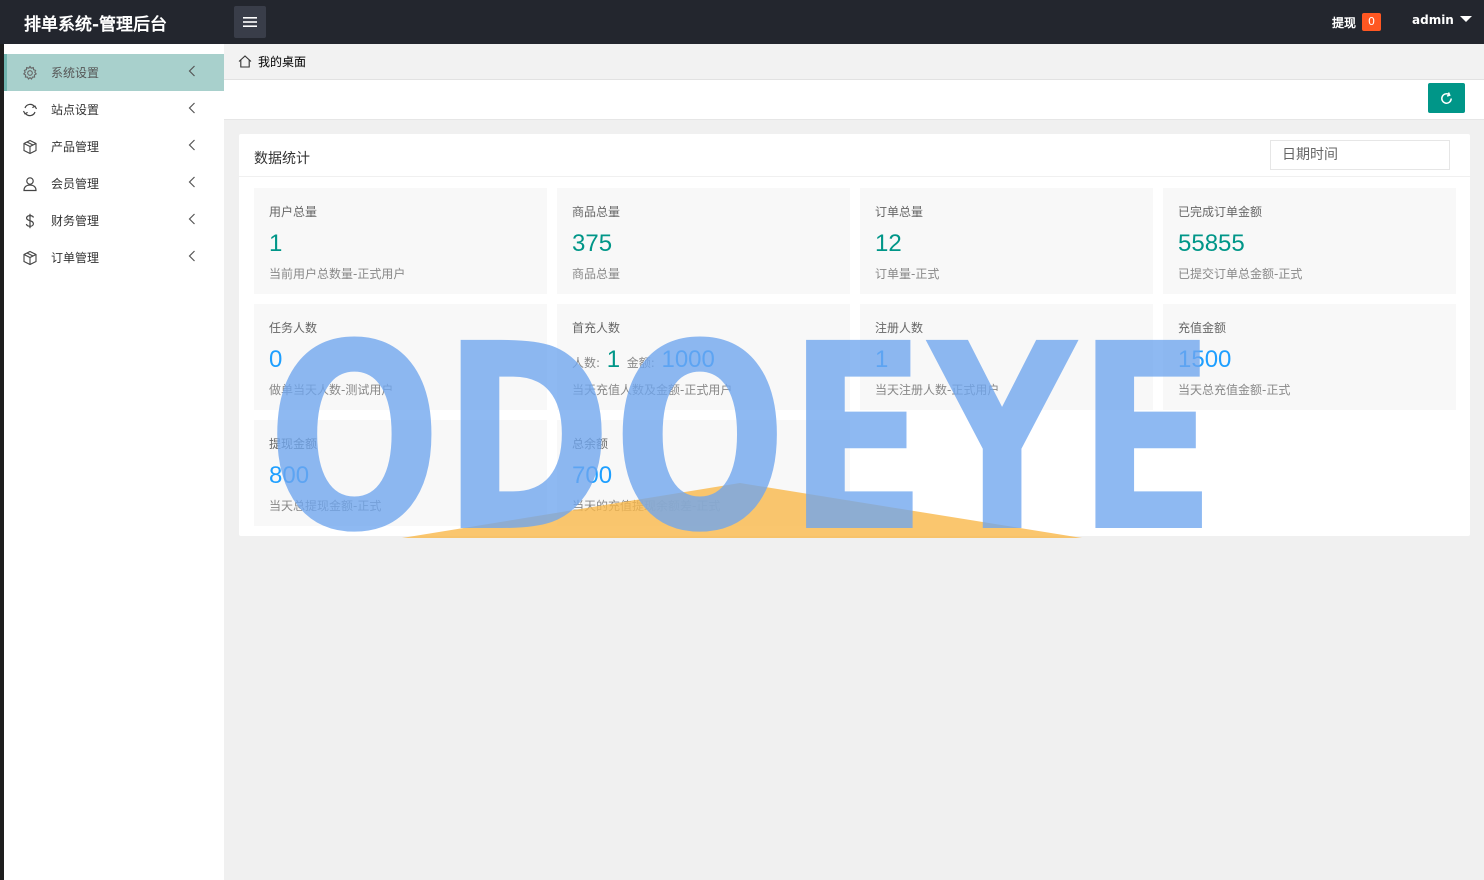 This screenshot has width=1484, height=880. What do you see at coordinates (114, 146) in the screenshot?
I see `sidebar-item-product-management: 产品管理` at bounding box center [114, 146].